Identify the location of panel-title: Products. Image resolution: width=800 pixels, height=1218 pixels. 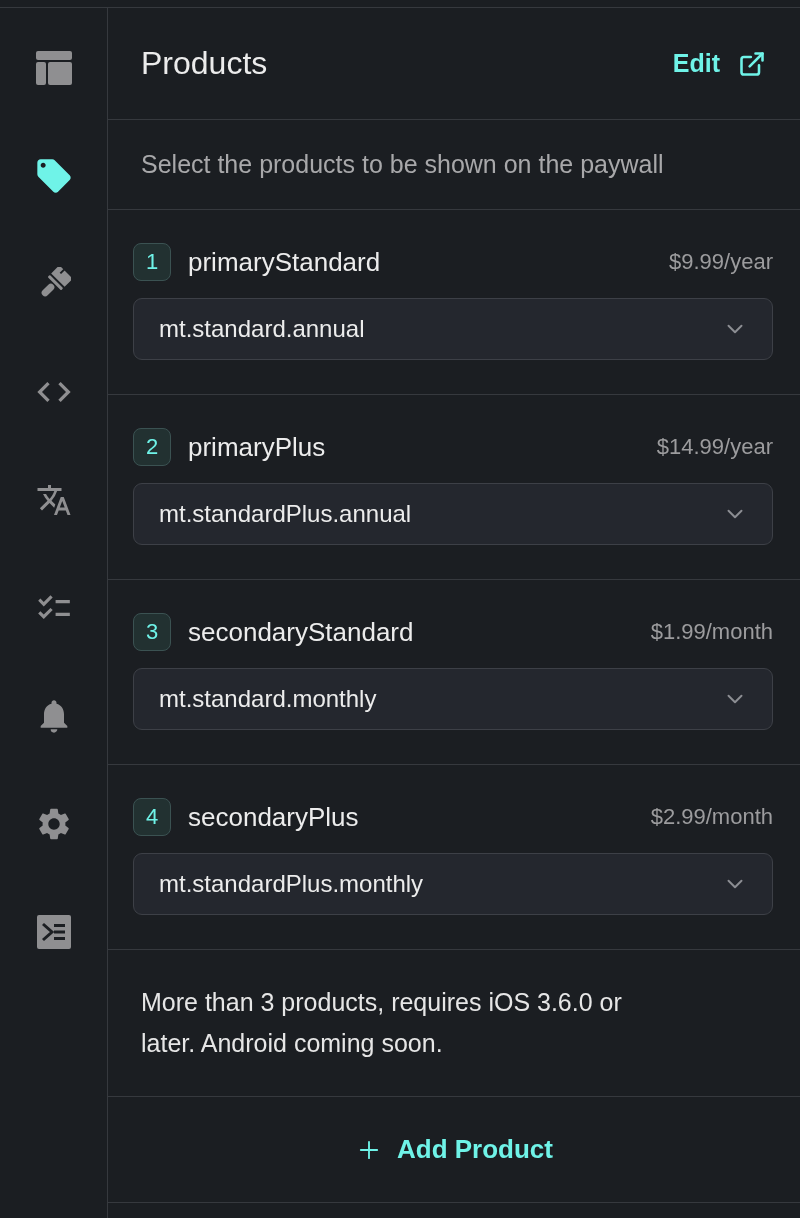
(204, 63).